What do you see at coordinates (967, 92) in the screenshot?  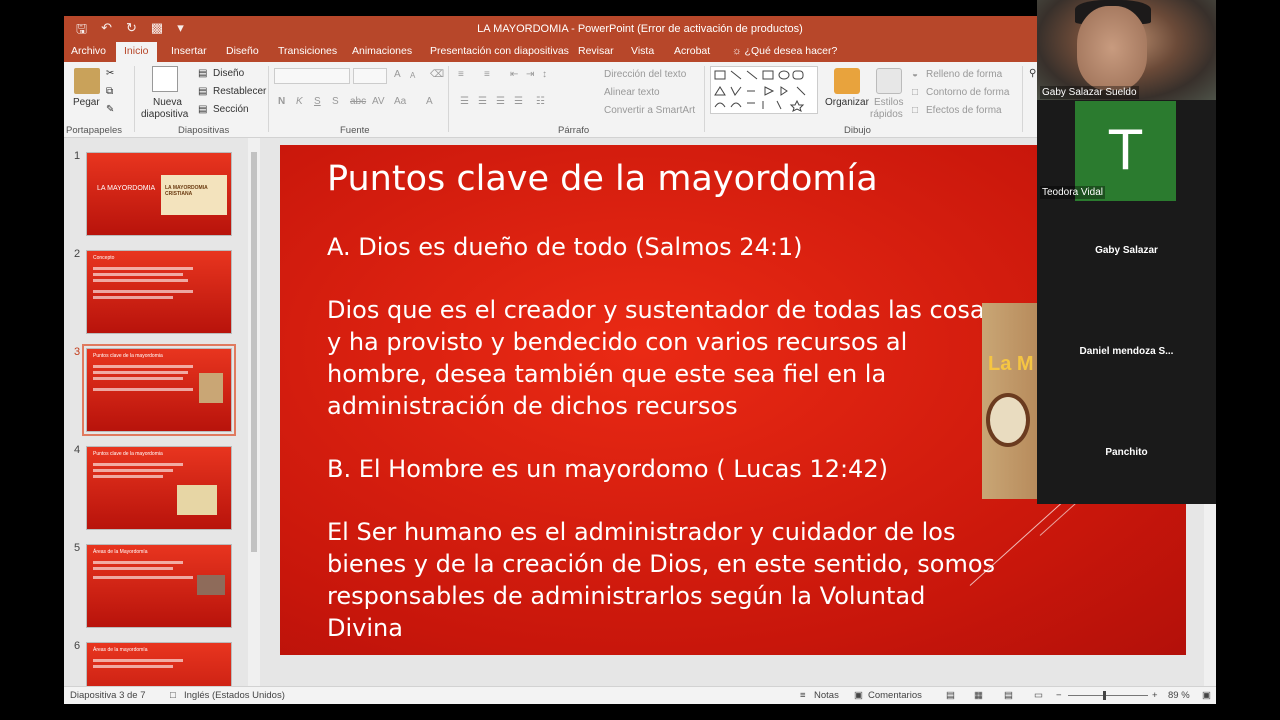 I see `shape-outline-button: Contorno de forma` at bounding box center [967, 92].